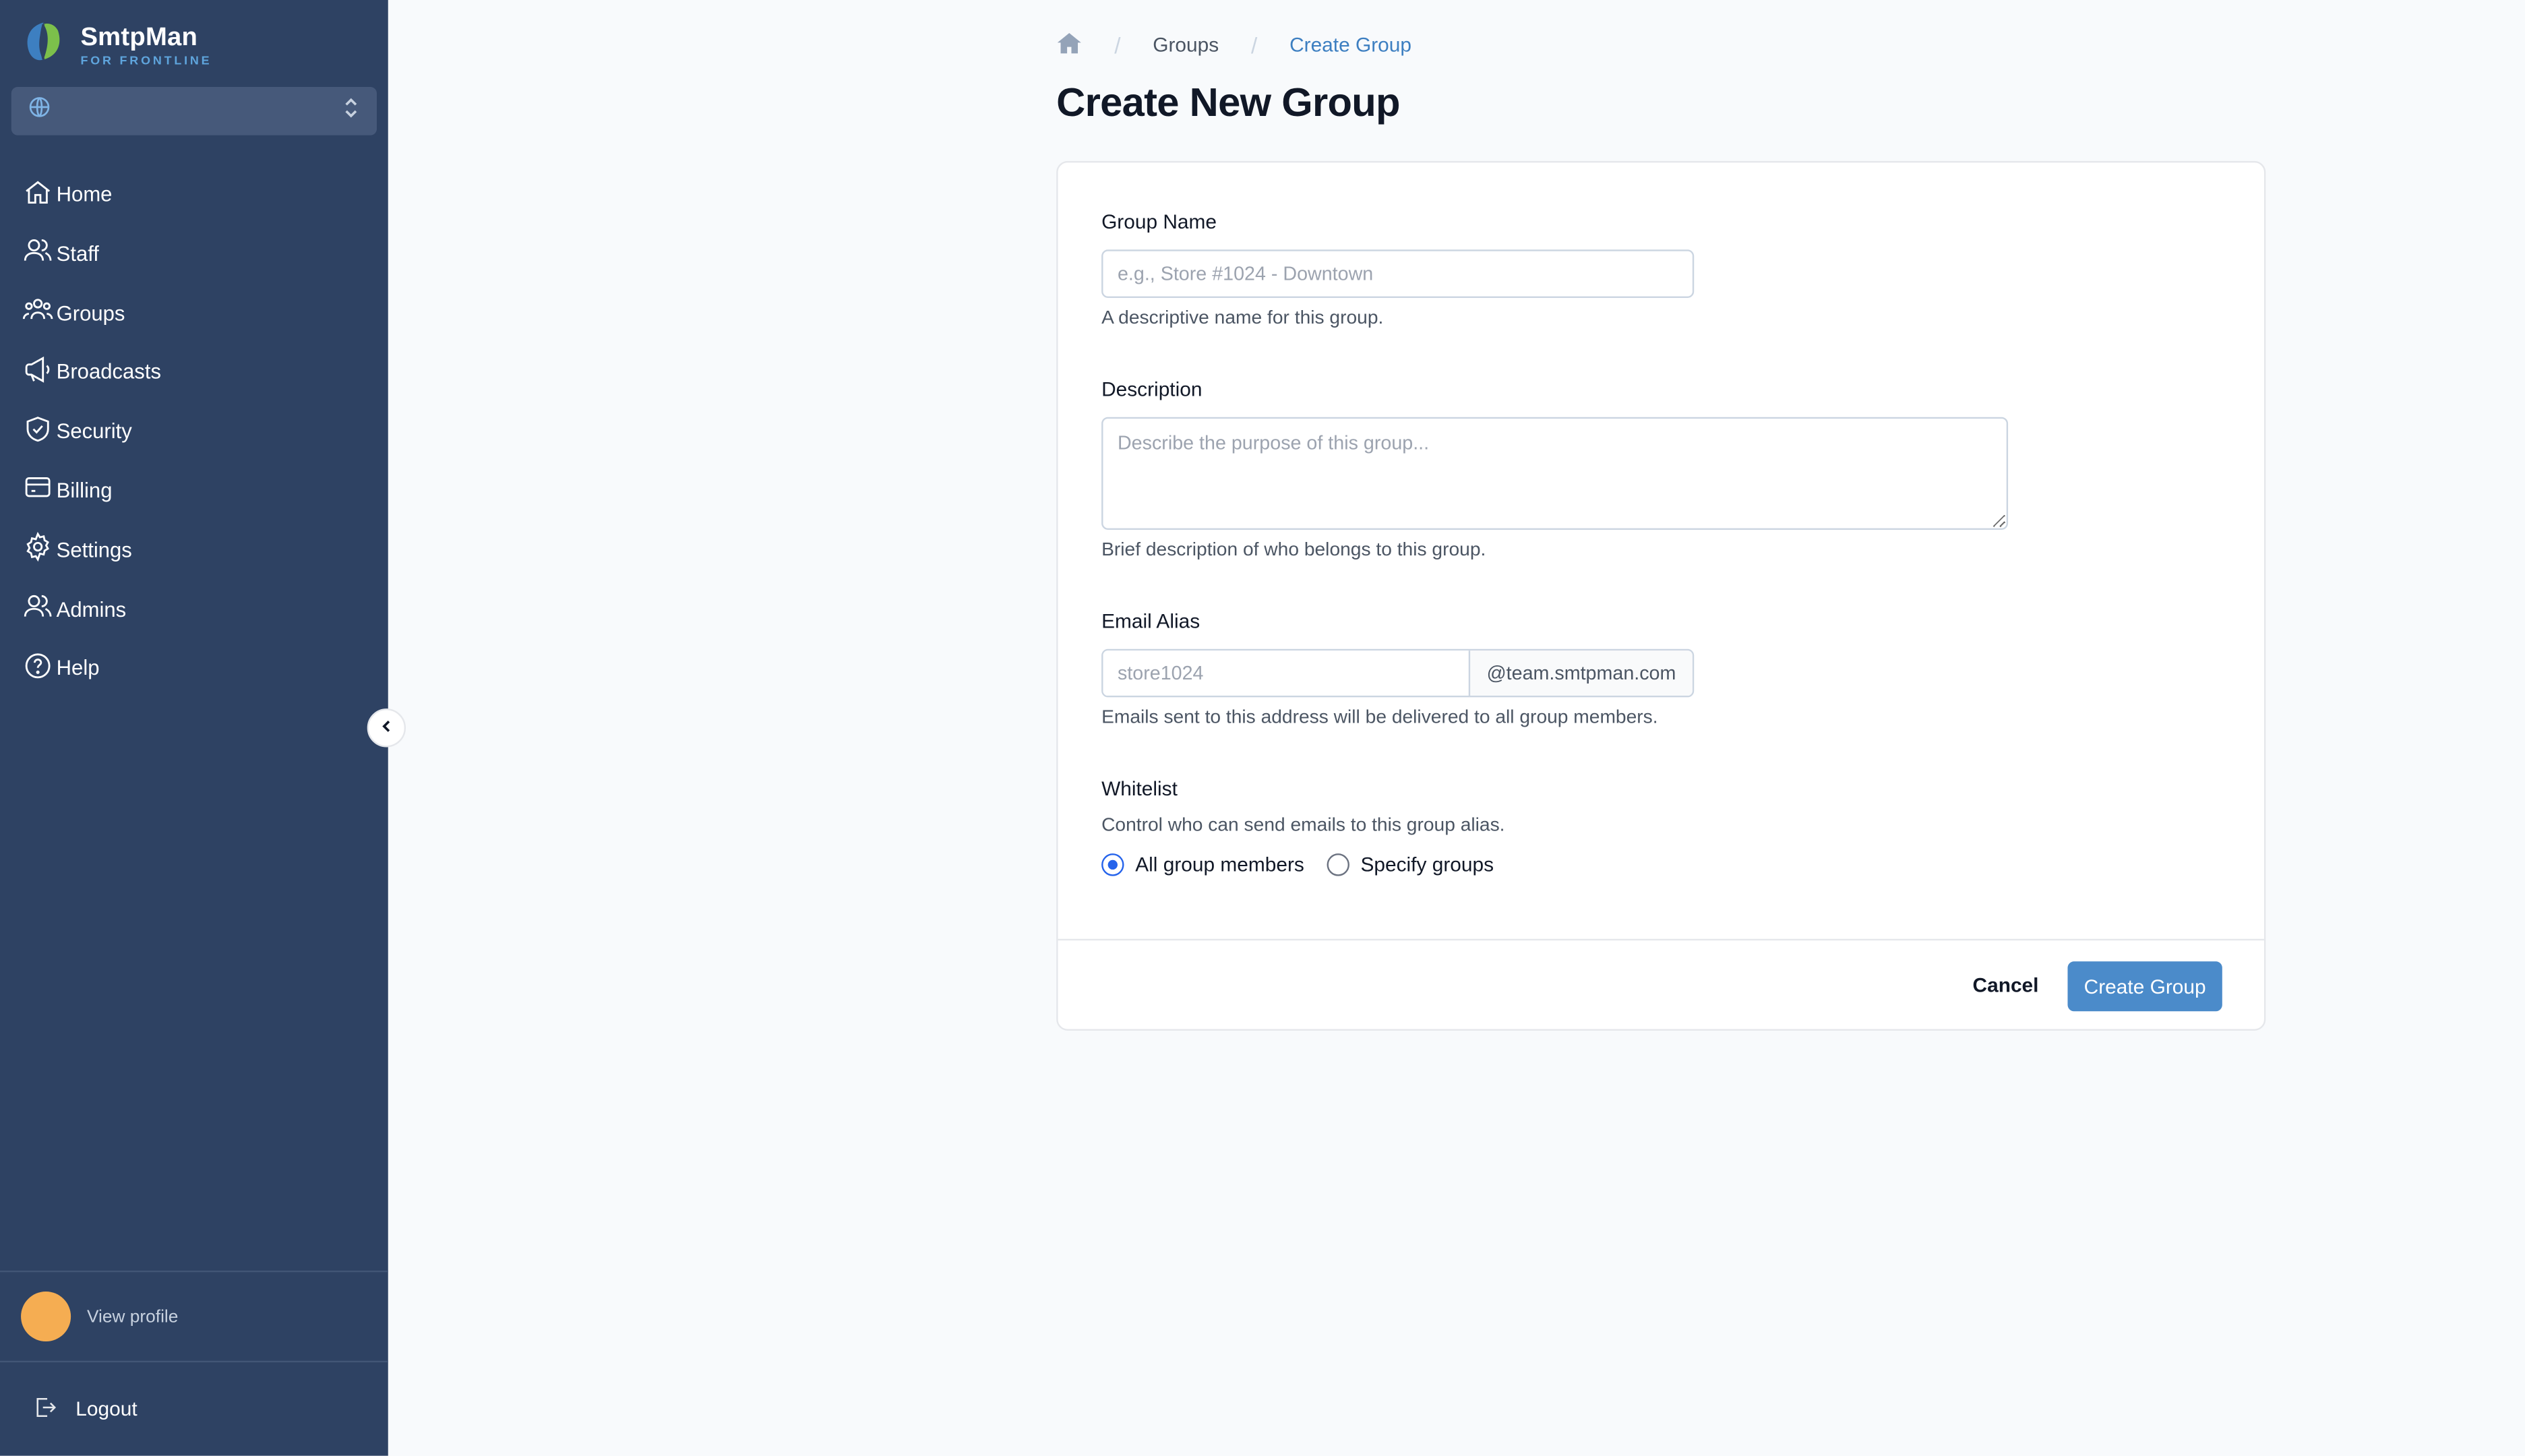 The width and height of the screenshot is (2525, 1456). I want to click on sidebar-item-home: Home, so click(194, 193).